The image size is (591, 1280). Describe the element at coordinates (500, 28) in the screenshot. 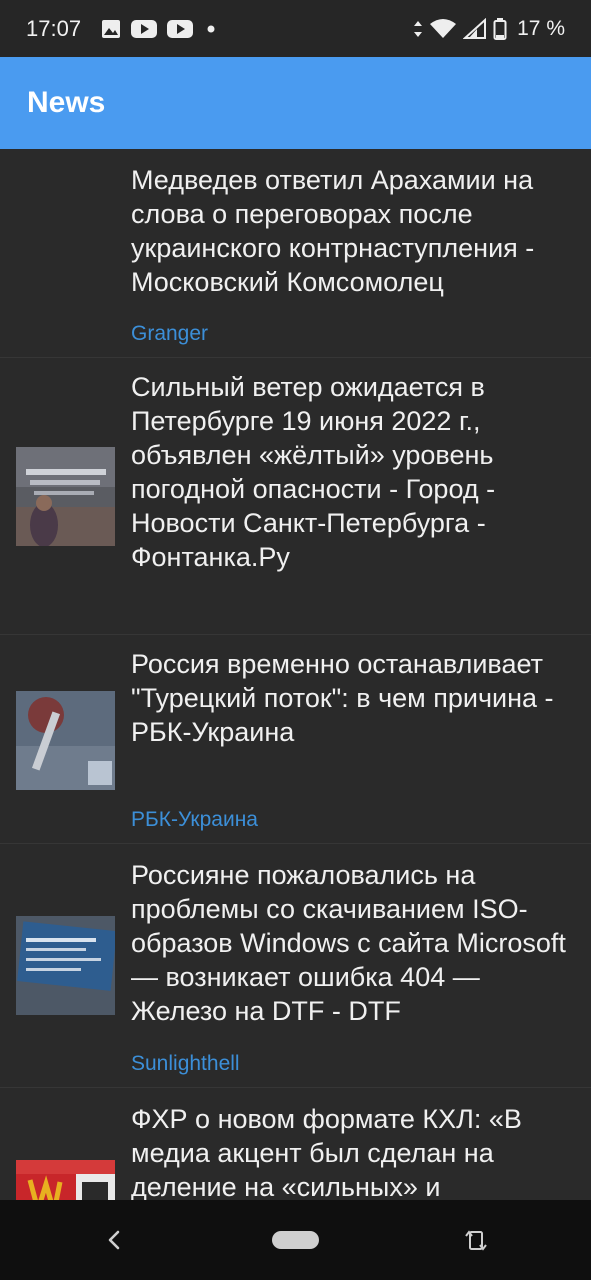

I see `battery-icon` at that location.